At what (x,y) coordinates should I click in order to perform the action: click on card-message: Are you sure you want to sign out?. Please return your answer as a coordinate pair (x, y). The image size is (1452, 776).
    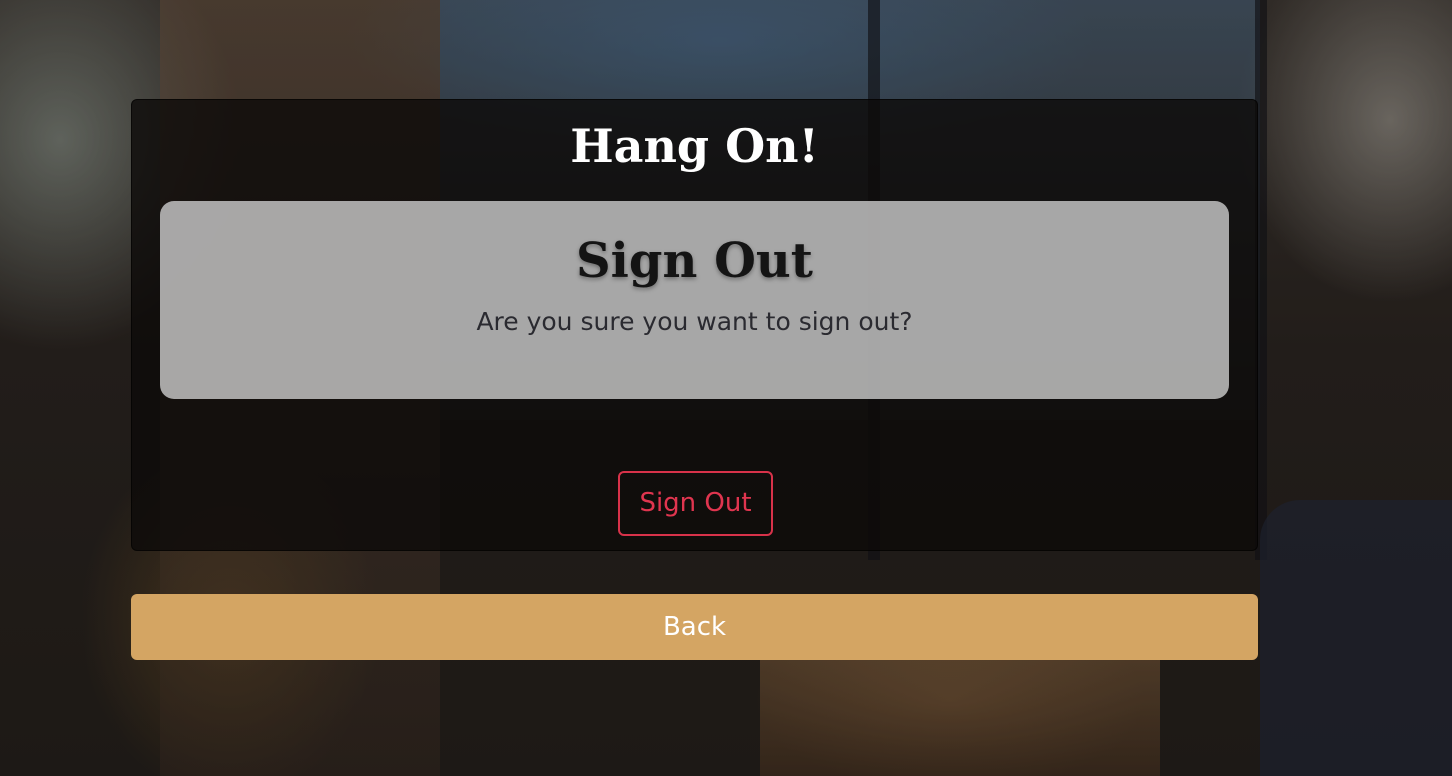
    Looking at the image, I should click on (694, 321).